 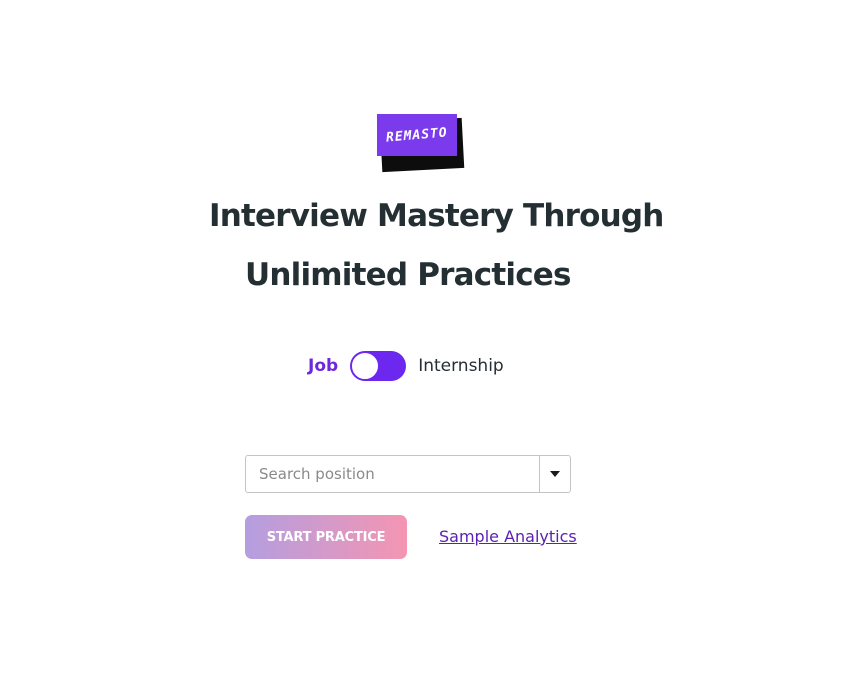 I want to click on logo-badge: REMASTO, so click(x=417, y=135).